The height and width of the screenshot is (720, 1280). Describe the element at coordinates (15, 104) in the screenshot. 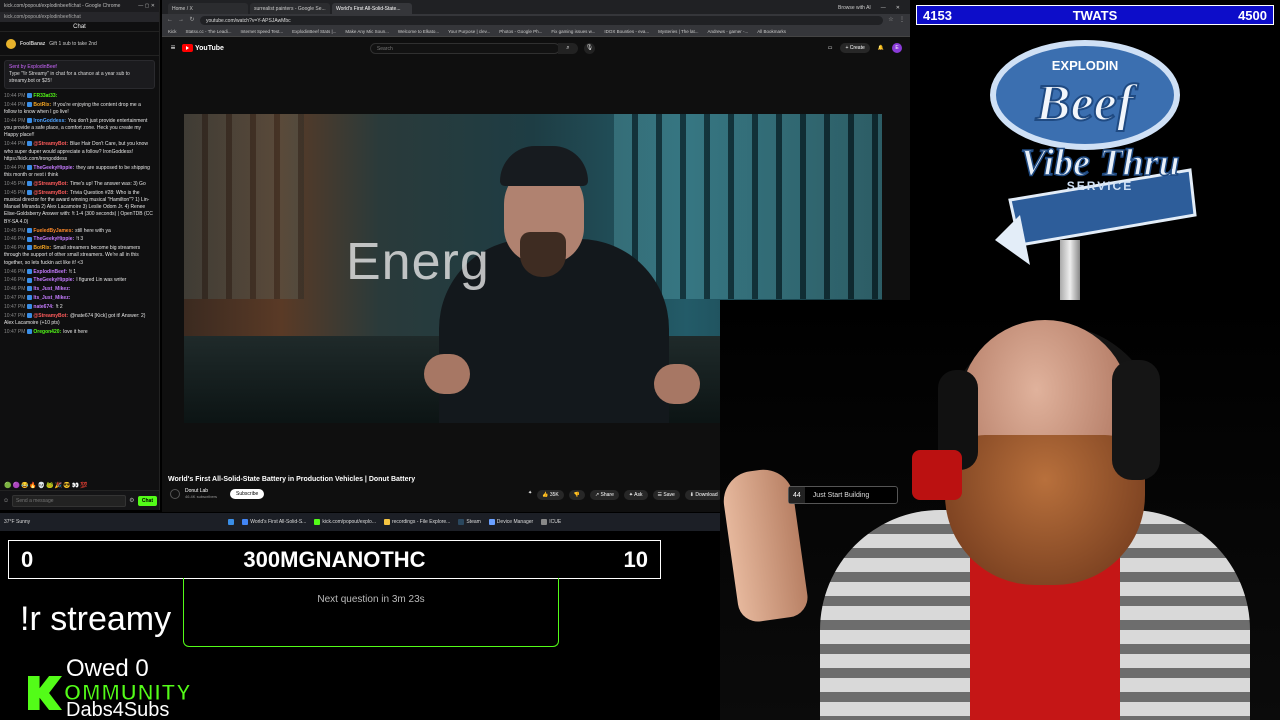

I see `chat-message-time: 10:44 PM` at that location.